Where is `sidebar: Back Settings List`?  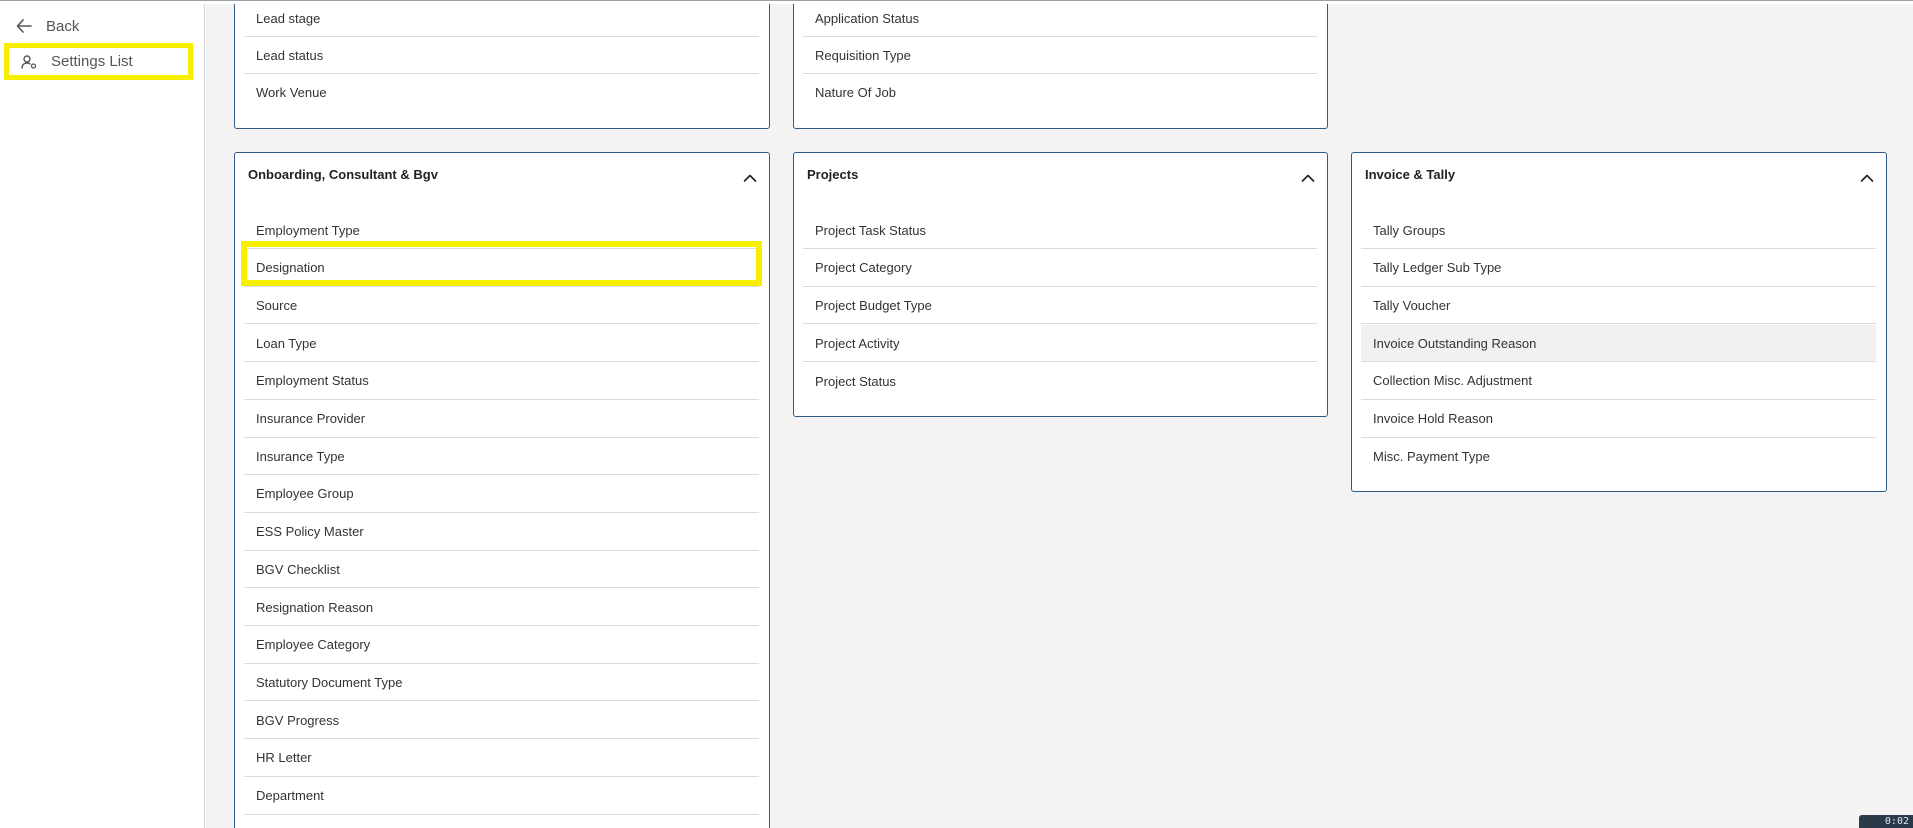 sidebar: Back Settings List is located at coordinates (102, 416).